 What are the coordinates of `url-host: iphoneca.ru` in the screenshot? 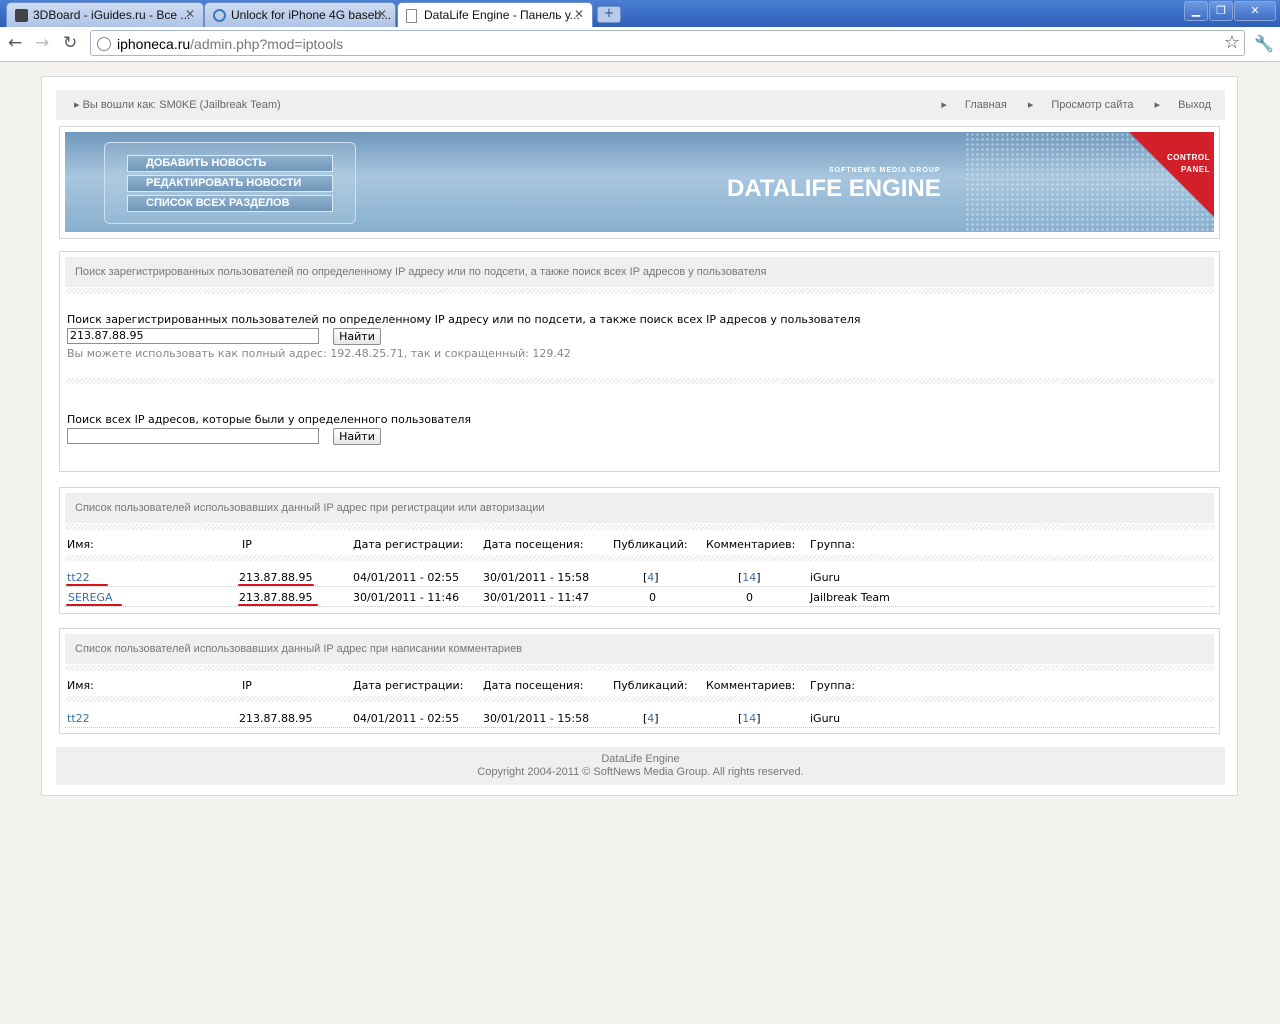 It's located at (154, 44).